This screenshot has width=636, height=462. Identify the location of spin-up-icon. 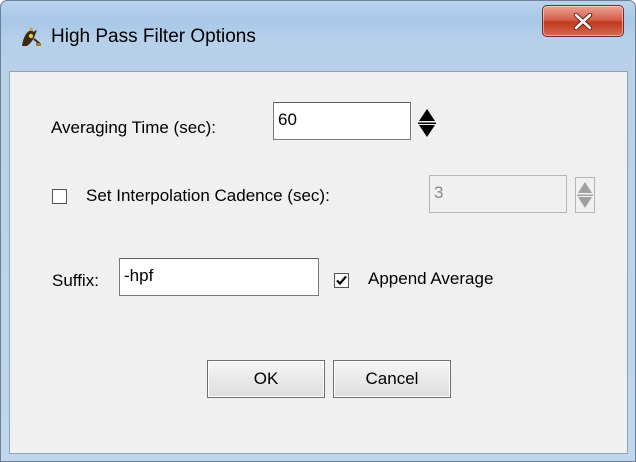
(427, 115).